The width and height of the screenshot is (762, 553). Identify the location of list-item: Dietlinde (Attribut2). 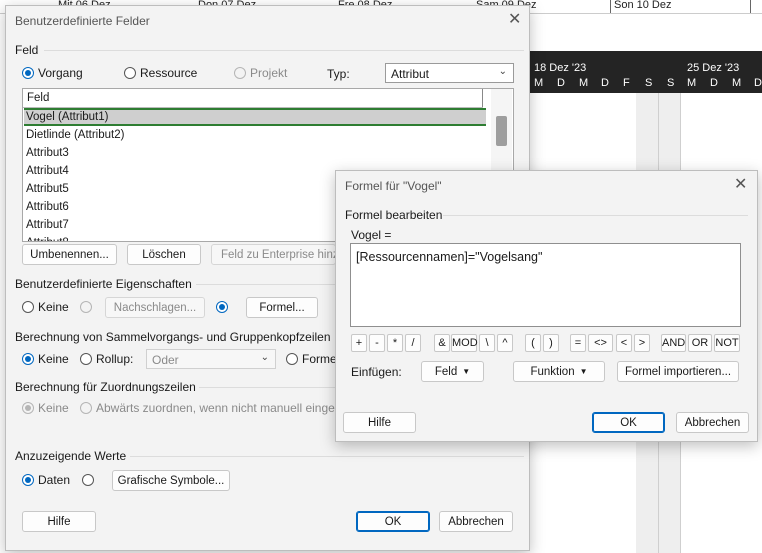
(255, 135).